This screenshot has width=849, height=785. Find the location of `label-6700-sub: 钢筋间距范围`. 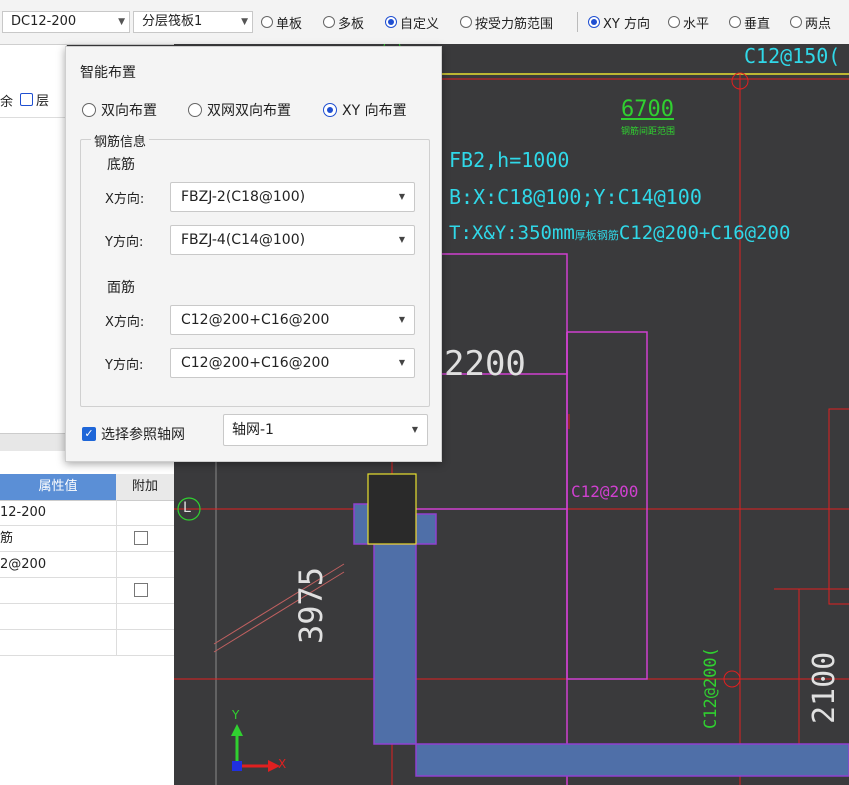

label-6700-sub: 钢筋间距范围 is located at coordinates (648, 132).